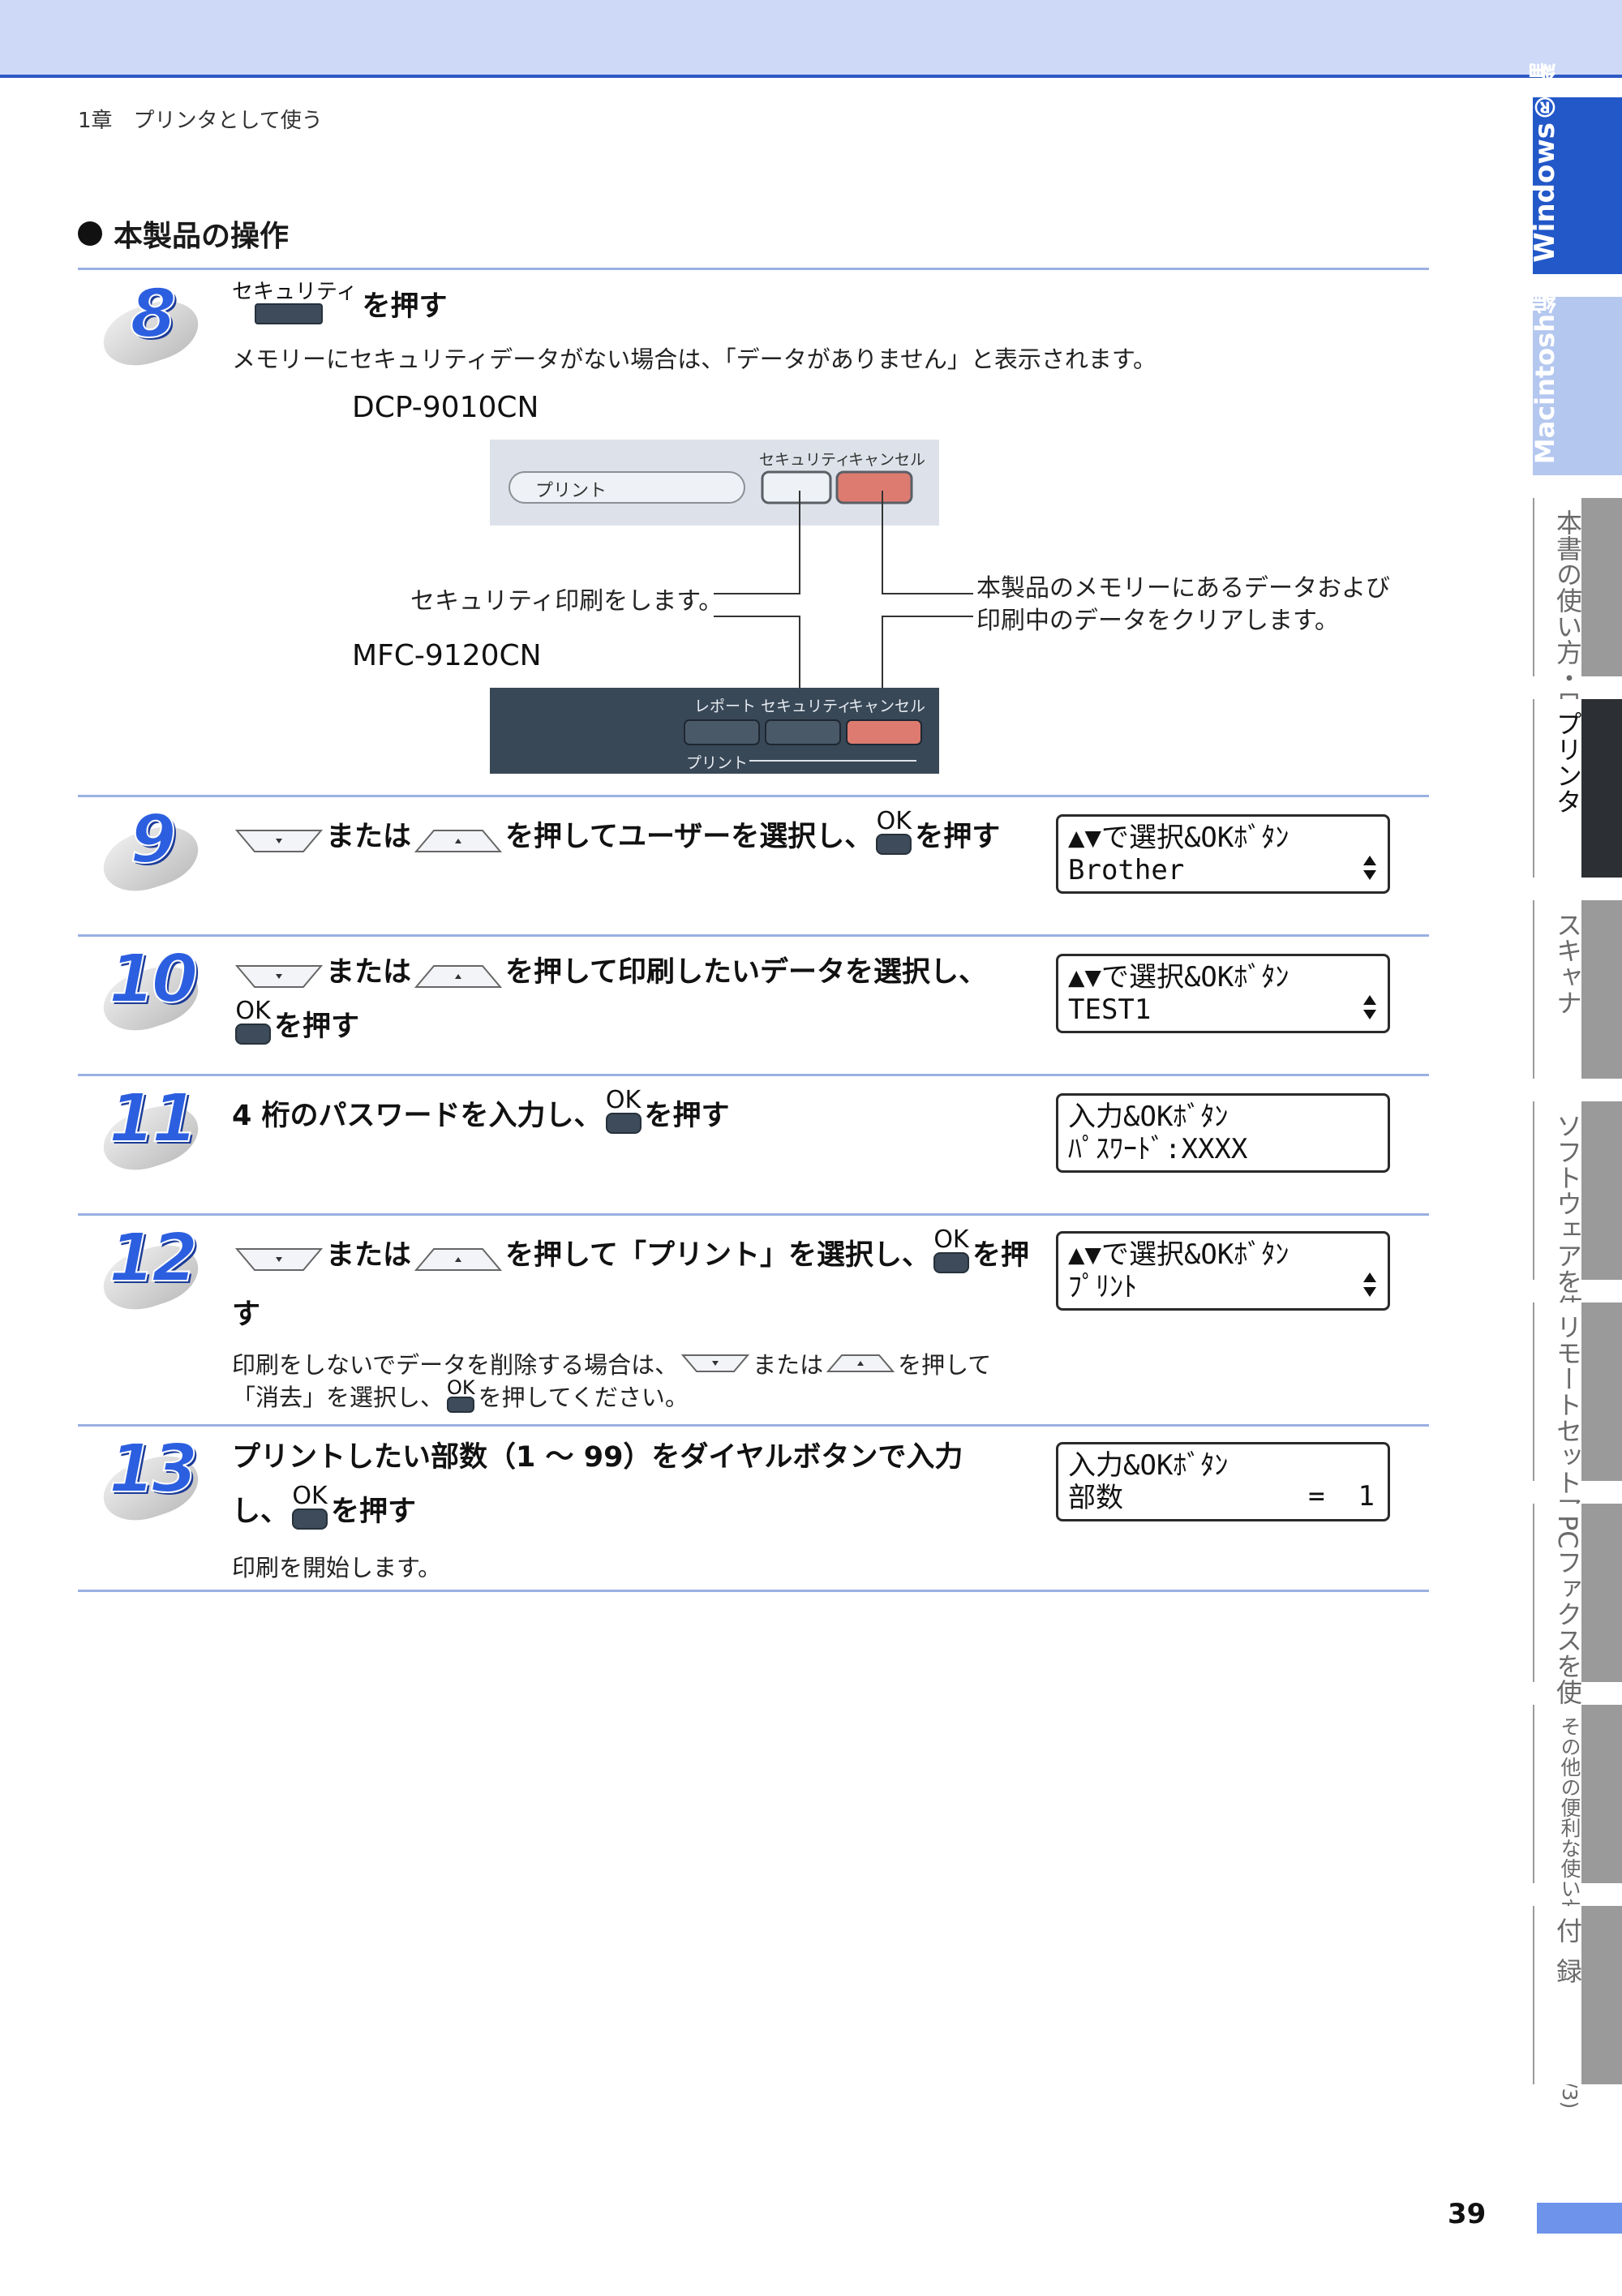 The width and height of the screenshot is (1622, 2296). I want to click on step-11-instruction: 4 桁のパスワードを入力し、 OK を押す, so click(481, 1110).